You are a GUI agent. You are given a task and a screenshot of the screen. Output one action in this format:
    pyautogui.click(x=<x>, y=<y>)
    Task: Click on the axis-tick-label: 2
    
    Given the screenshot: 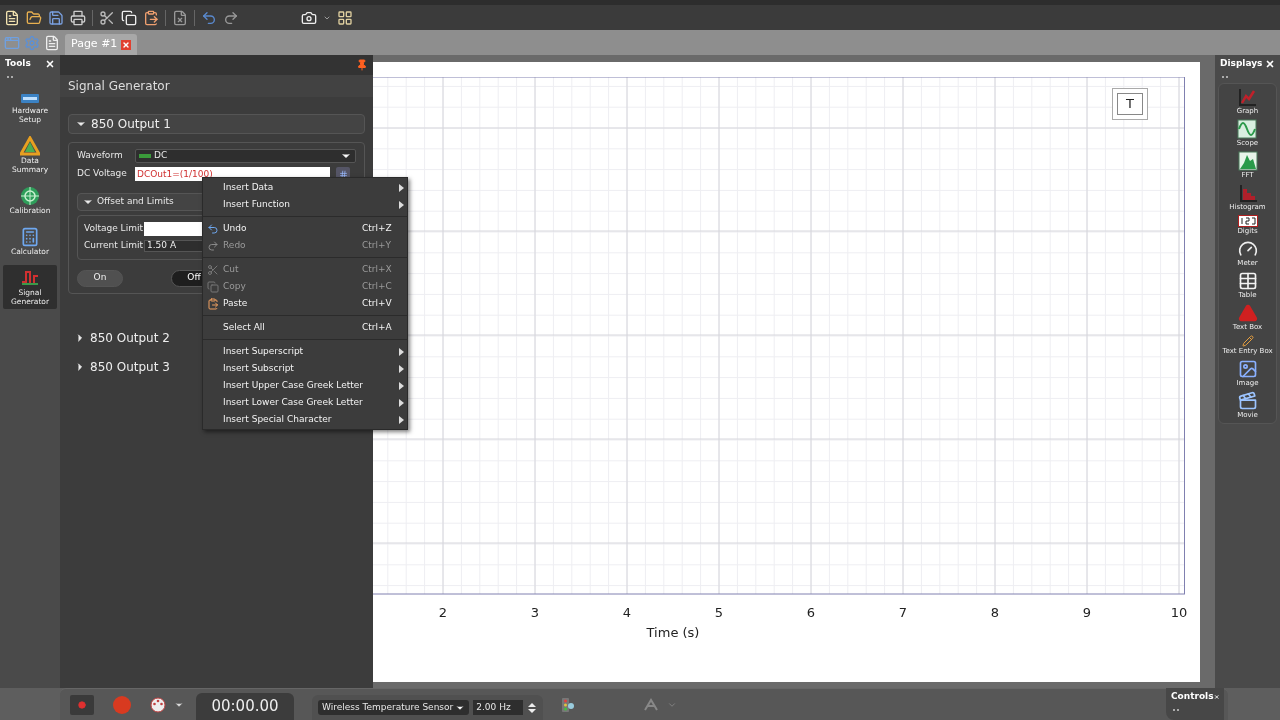 What is the action you would take?
    pyautogui.click(x=443, y=612)
    